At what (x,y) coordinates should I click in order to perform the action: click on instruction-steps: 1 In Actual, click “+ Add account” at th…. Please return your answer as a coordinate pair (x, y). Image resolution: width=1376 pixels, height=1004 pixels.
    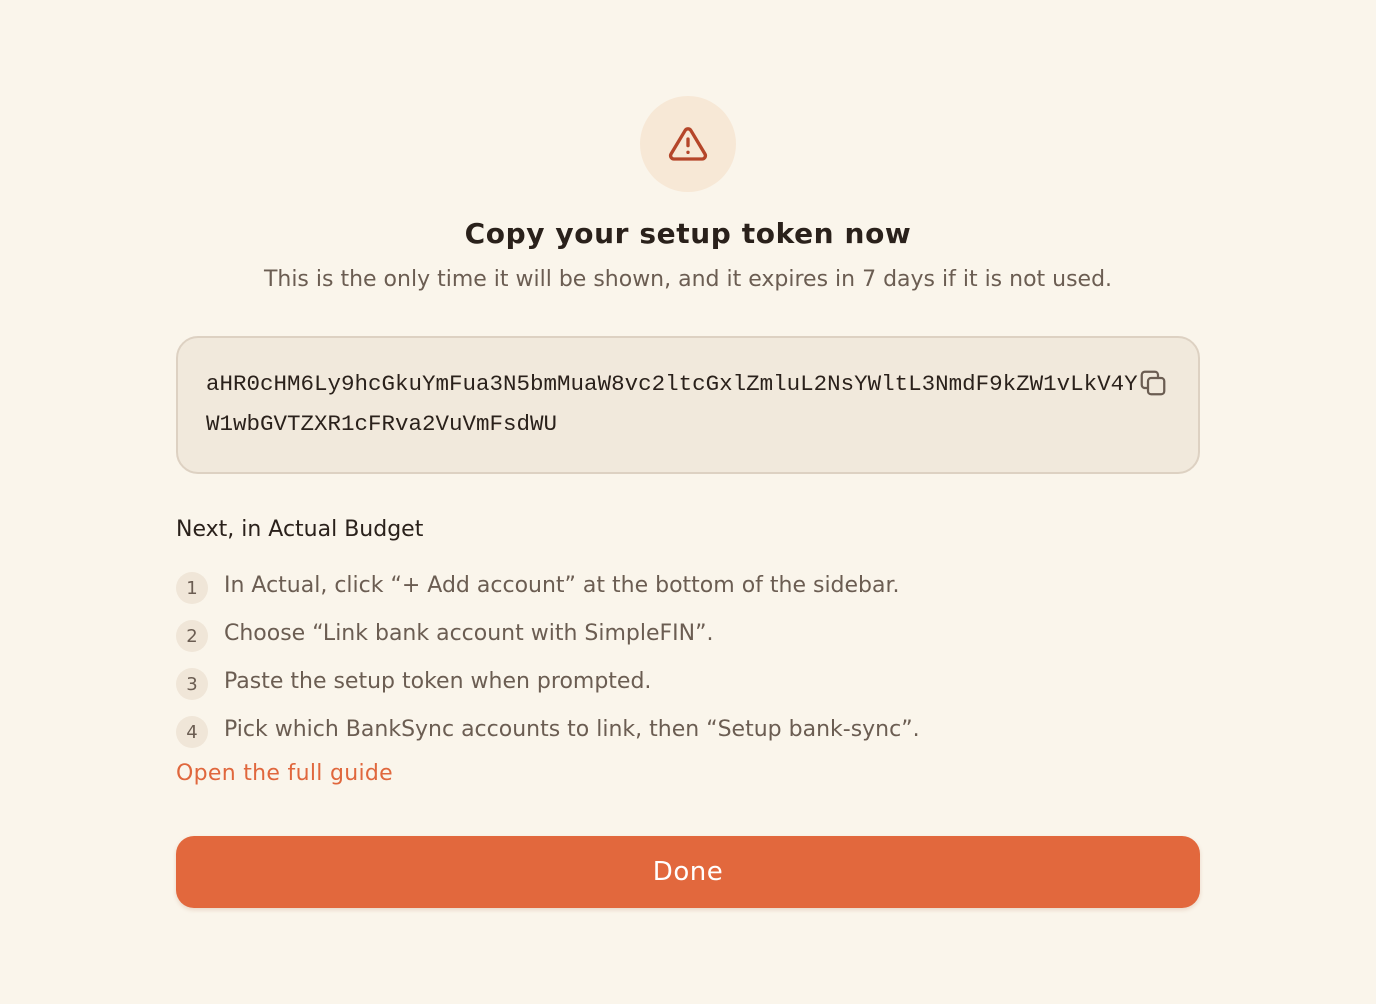
    Looking at the image, I should click on (688, 658).